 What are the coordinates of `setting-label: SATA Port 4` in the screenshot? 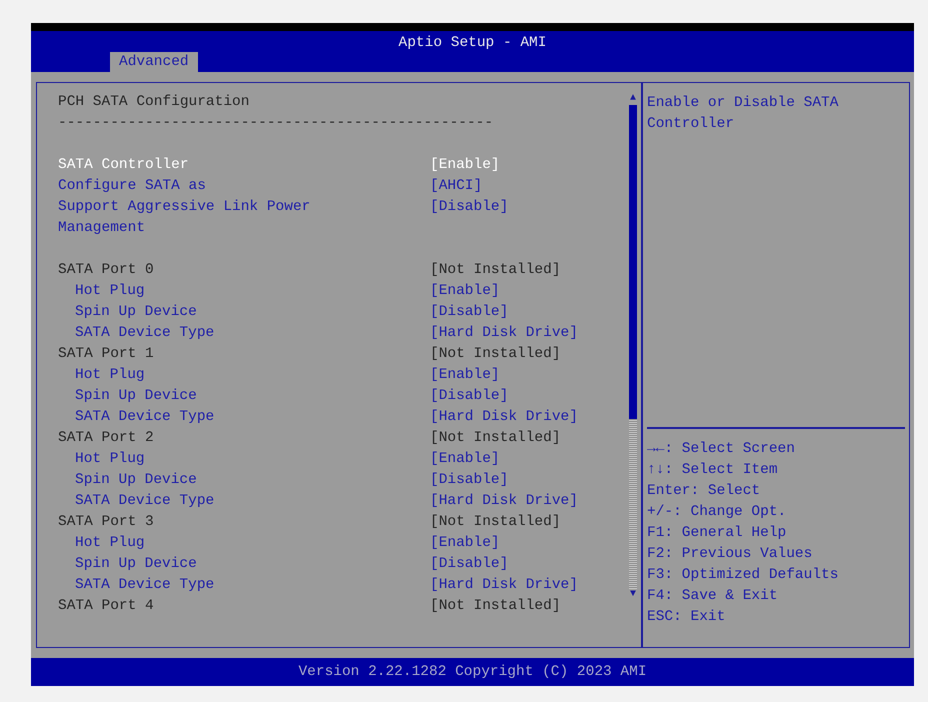 It's located at (106, 606).